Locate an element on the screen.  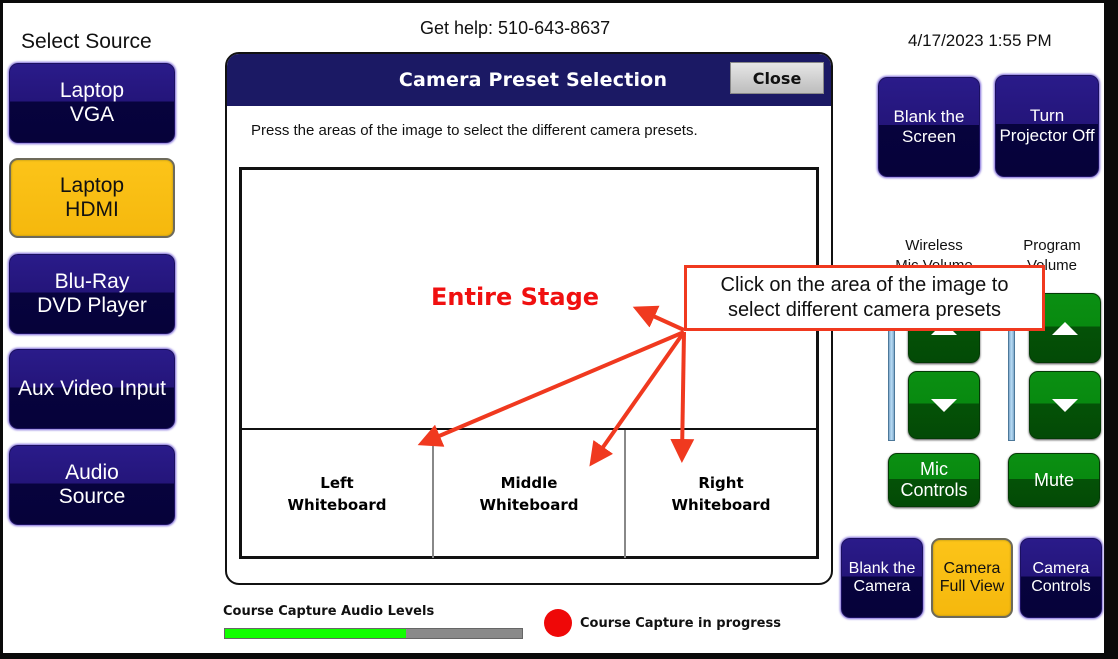
camera-controls-button: Camera Controls is located at coordinates (1061, 578).